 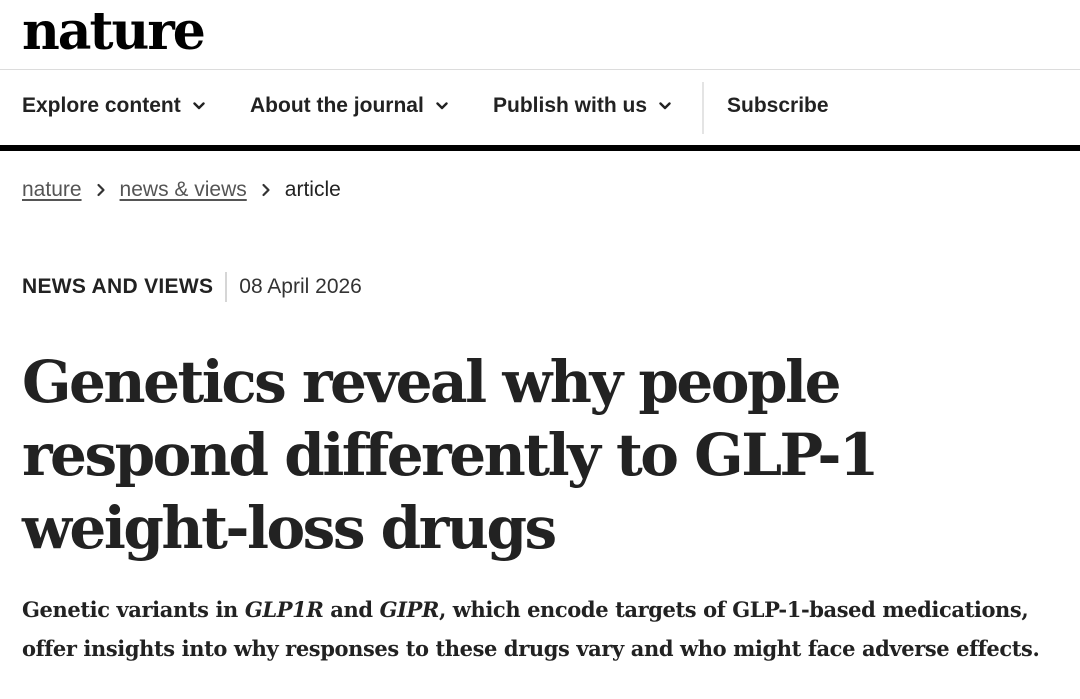 What do you see at coordinates (284, 609) in the screenshot?
I see `gene-name: GLP1R` at bounding box center [284, 609].